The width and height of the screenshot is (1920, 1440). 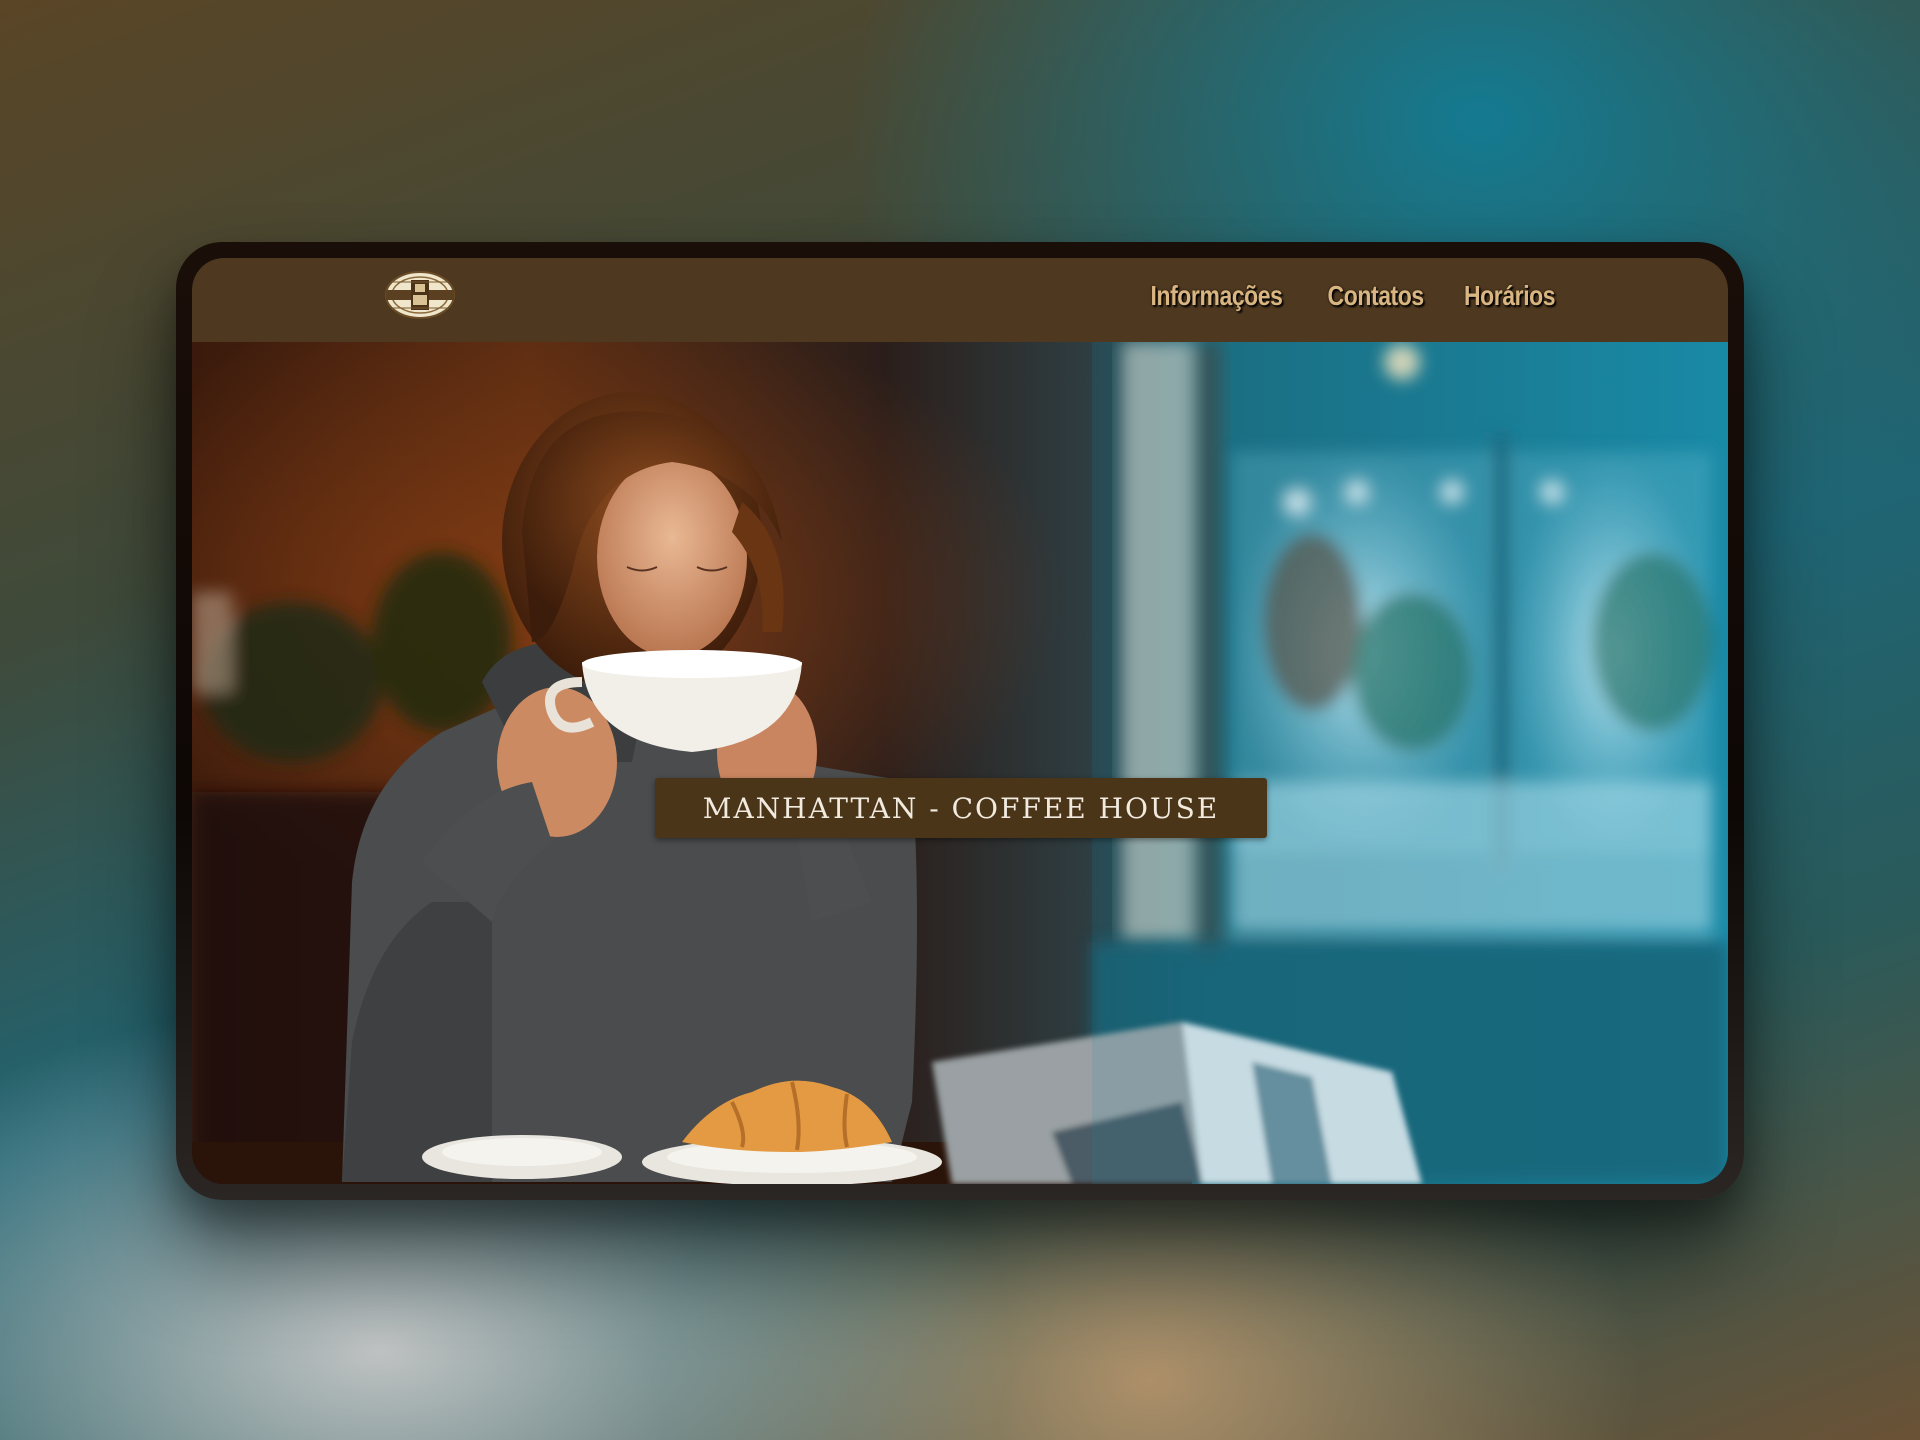 I want to click on nav-link-informacoes: Informações, so click(x=1216, y=296).